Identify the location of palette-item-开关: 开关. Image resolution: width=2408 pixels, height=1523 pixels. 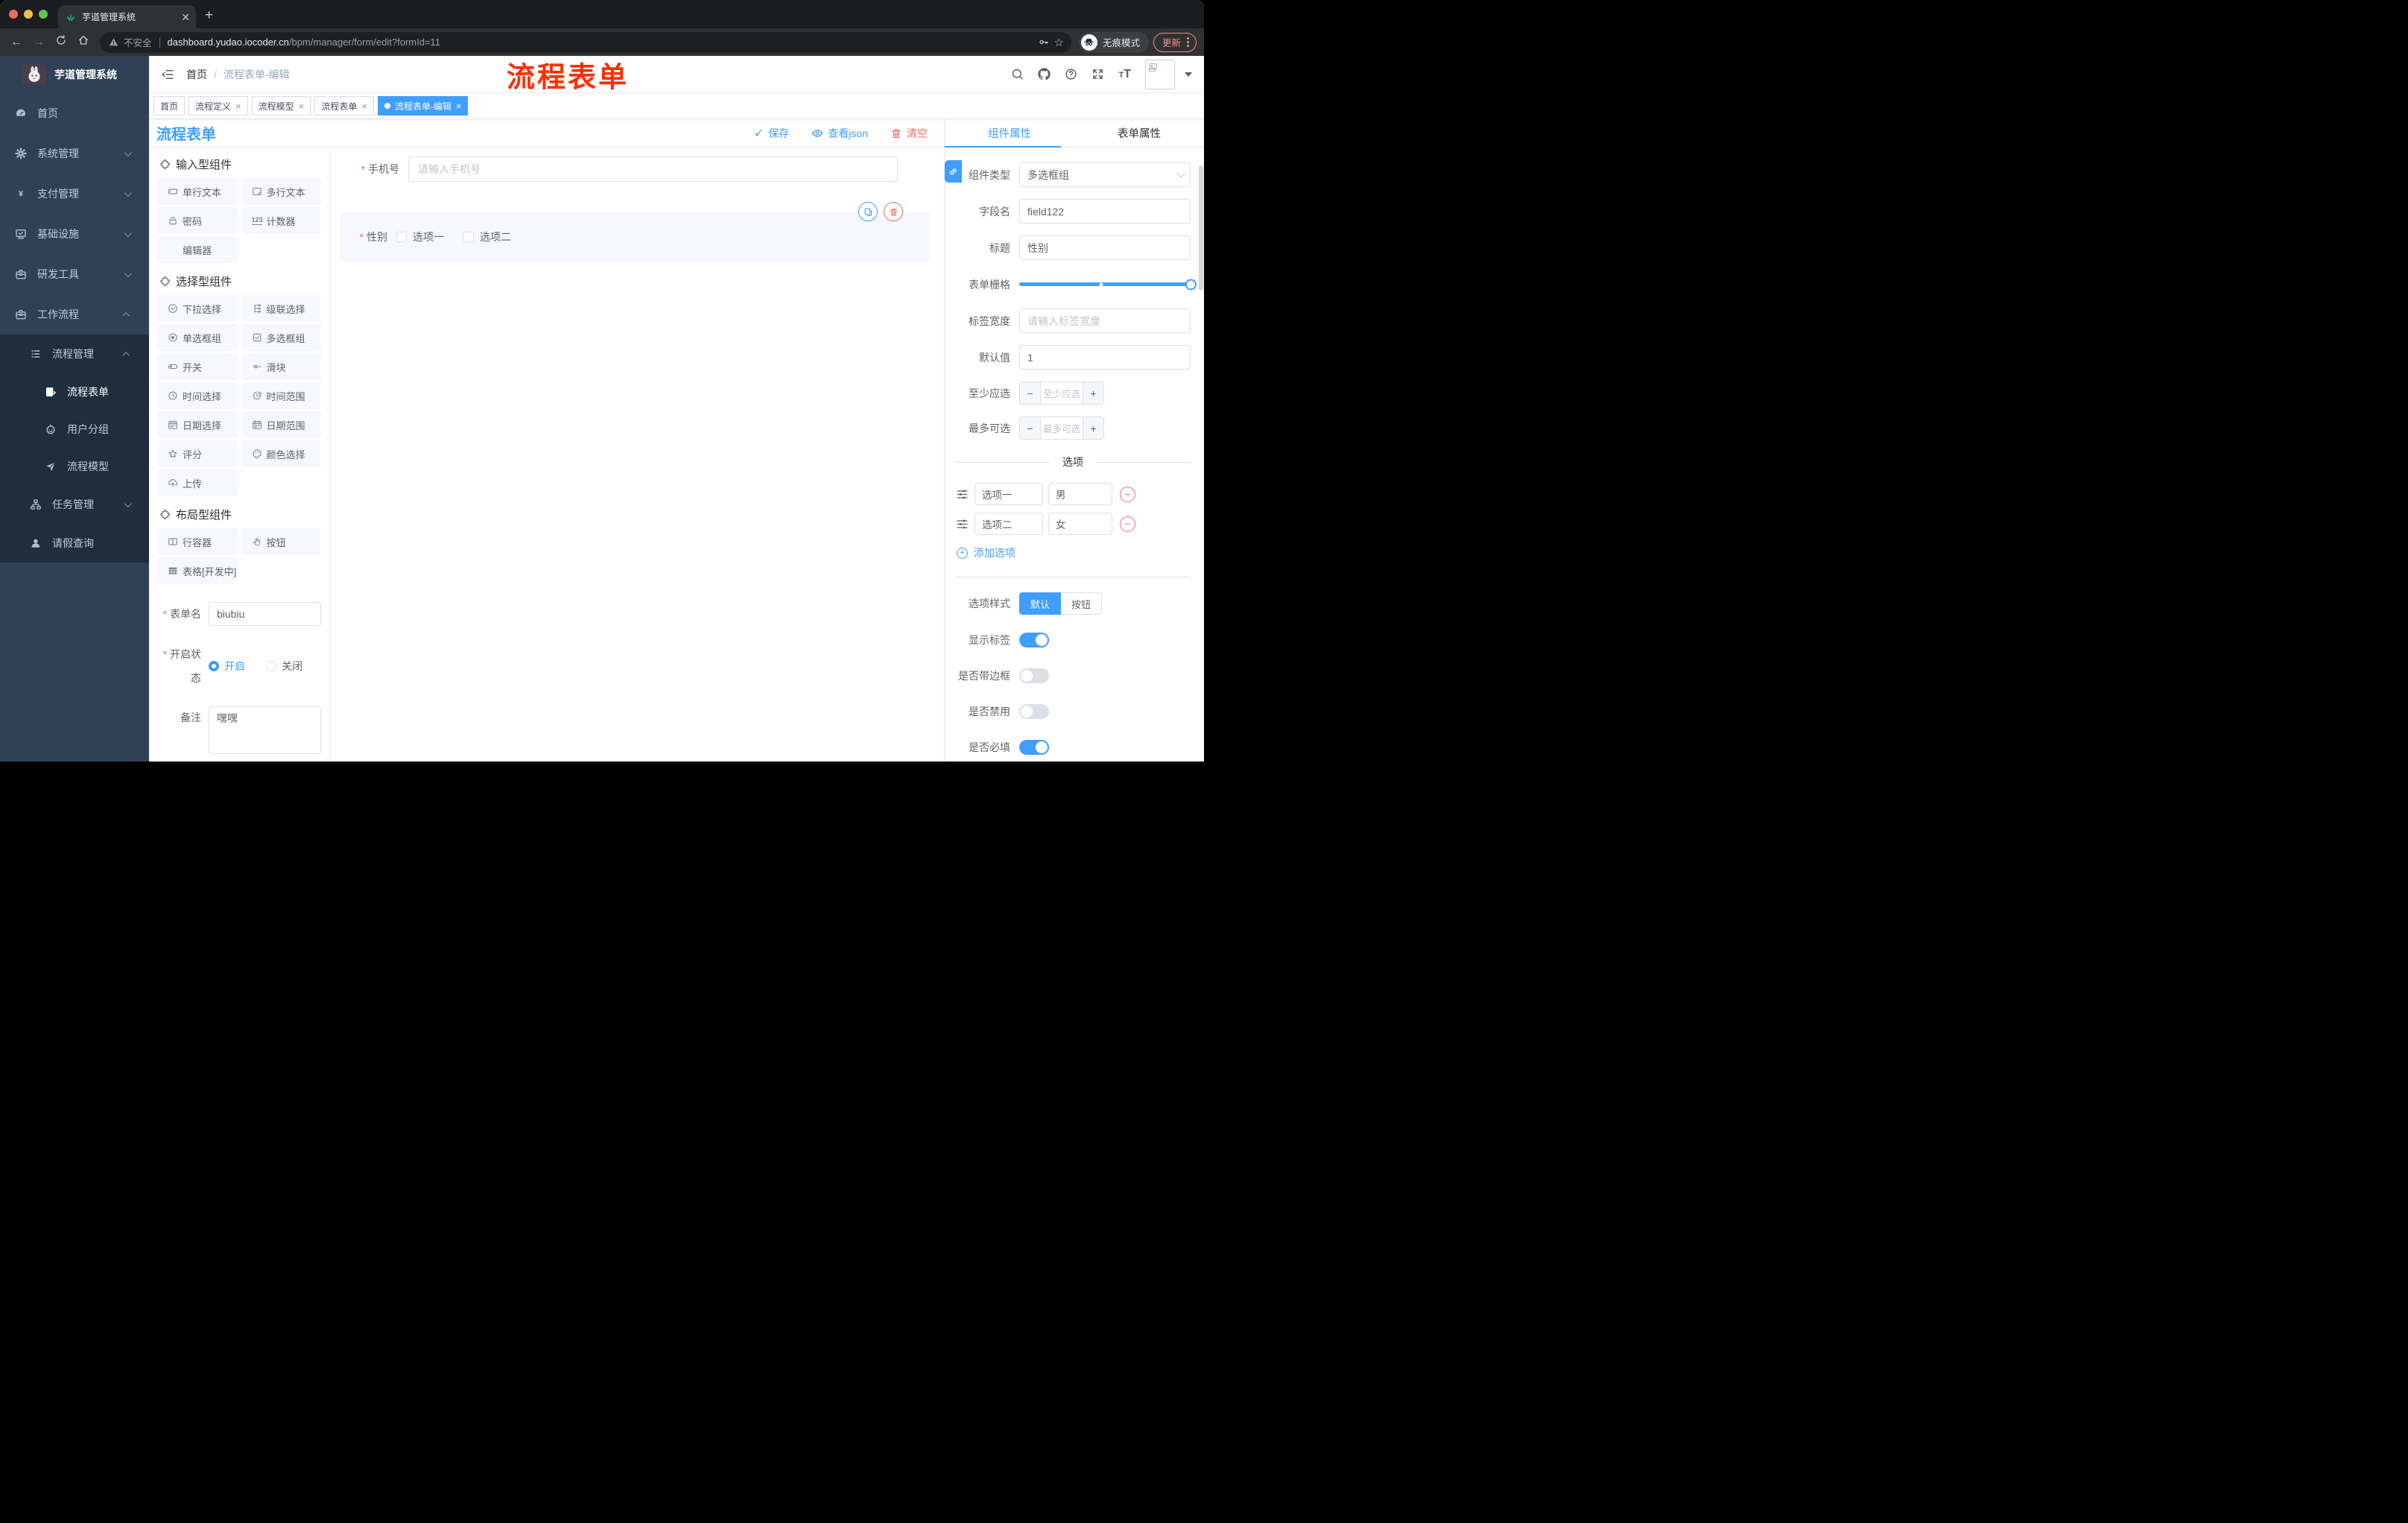
(198, 366).